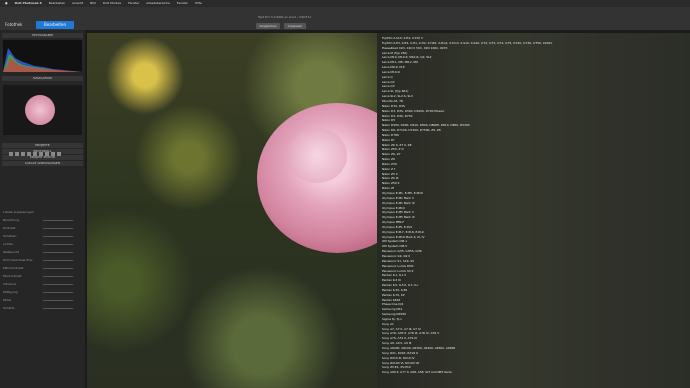 This screenshot has height=388, width=690. Describe the element at coordinates (133, 3) in the screenshot. I see `menu-fenster: Fenster` at that location.